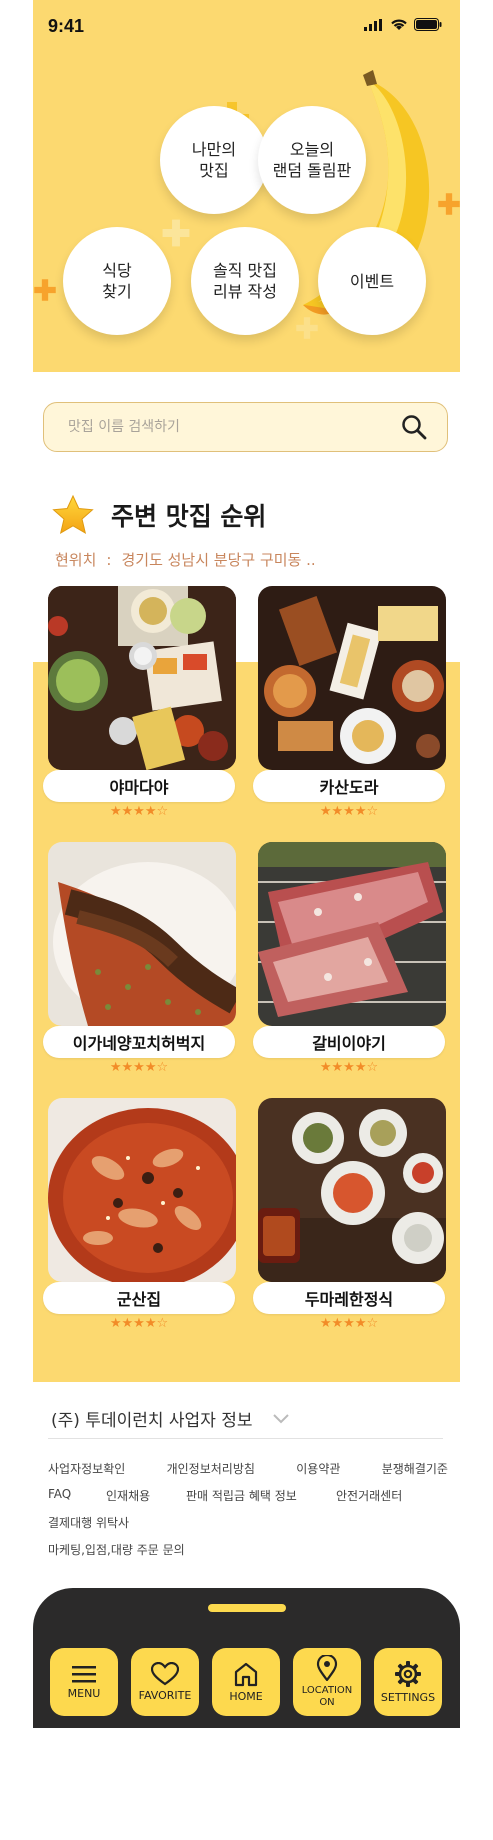 This screenshot has height=1840, width=493. I want to click on restaurant-card: 야마다야 ★★★★☆, so click(139, 702).